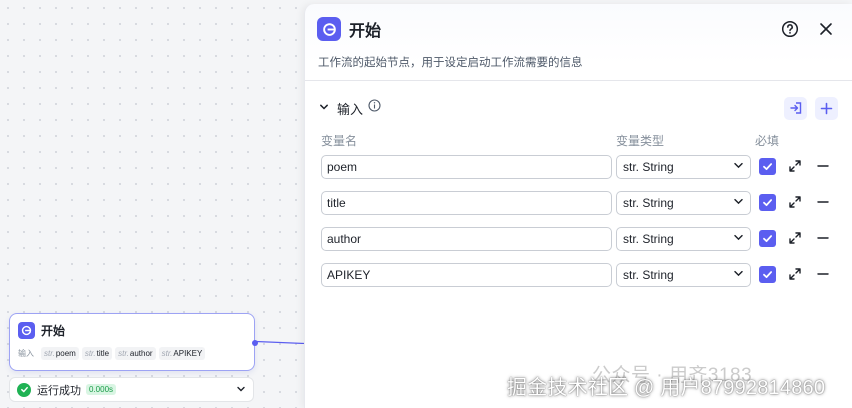  I want to click on check-circle-icon, so click(24, 389).